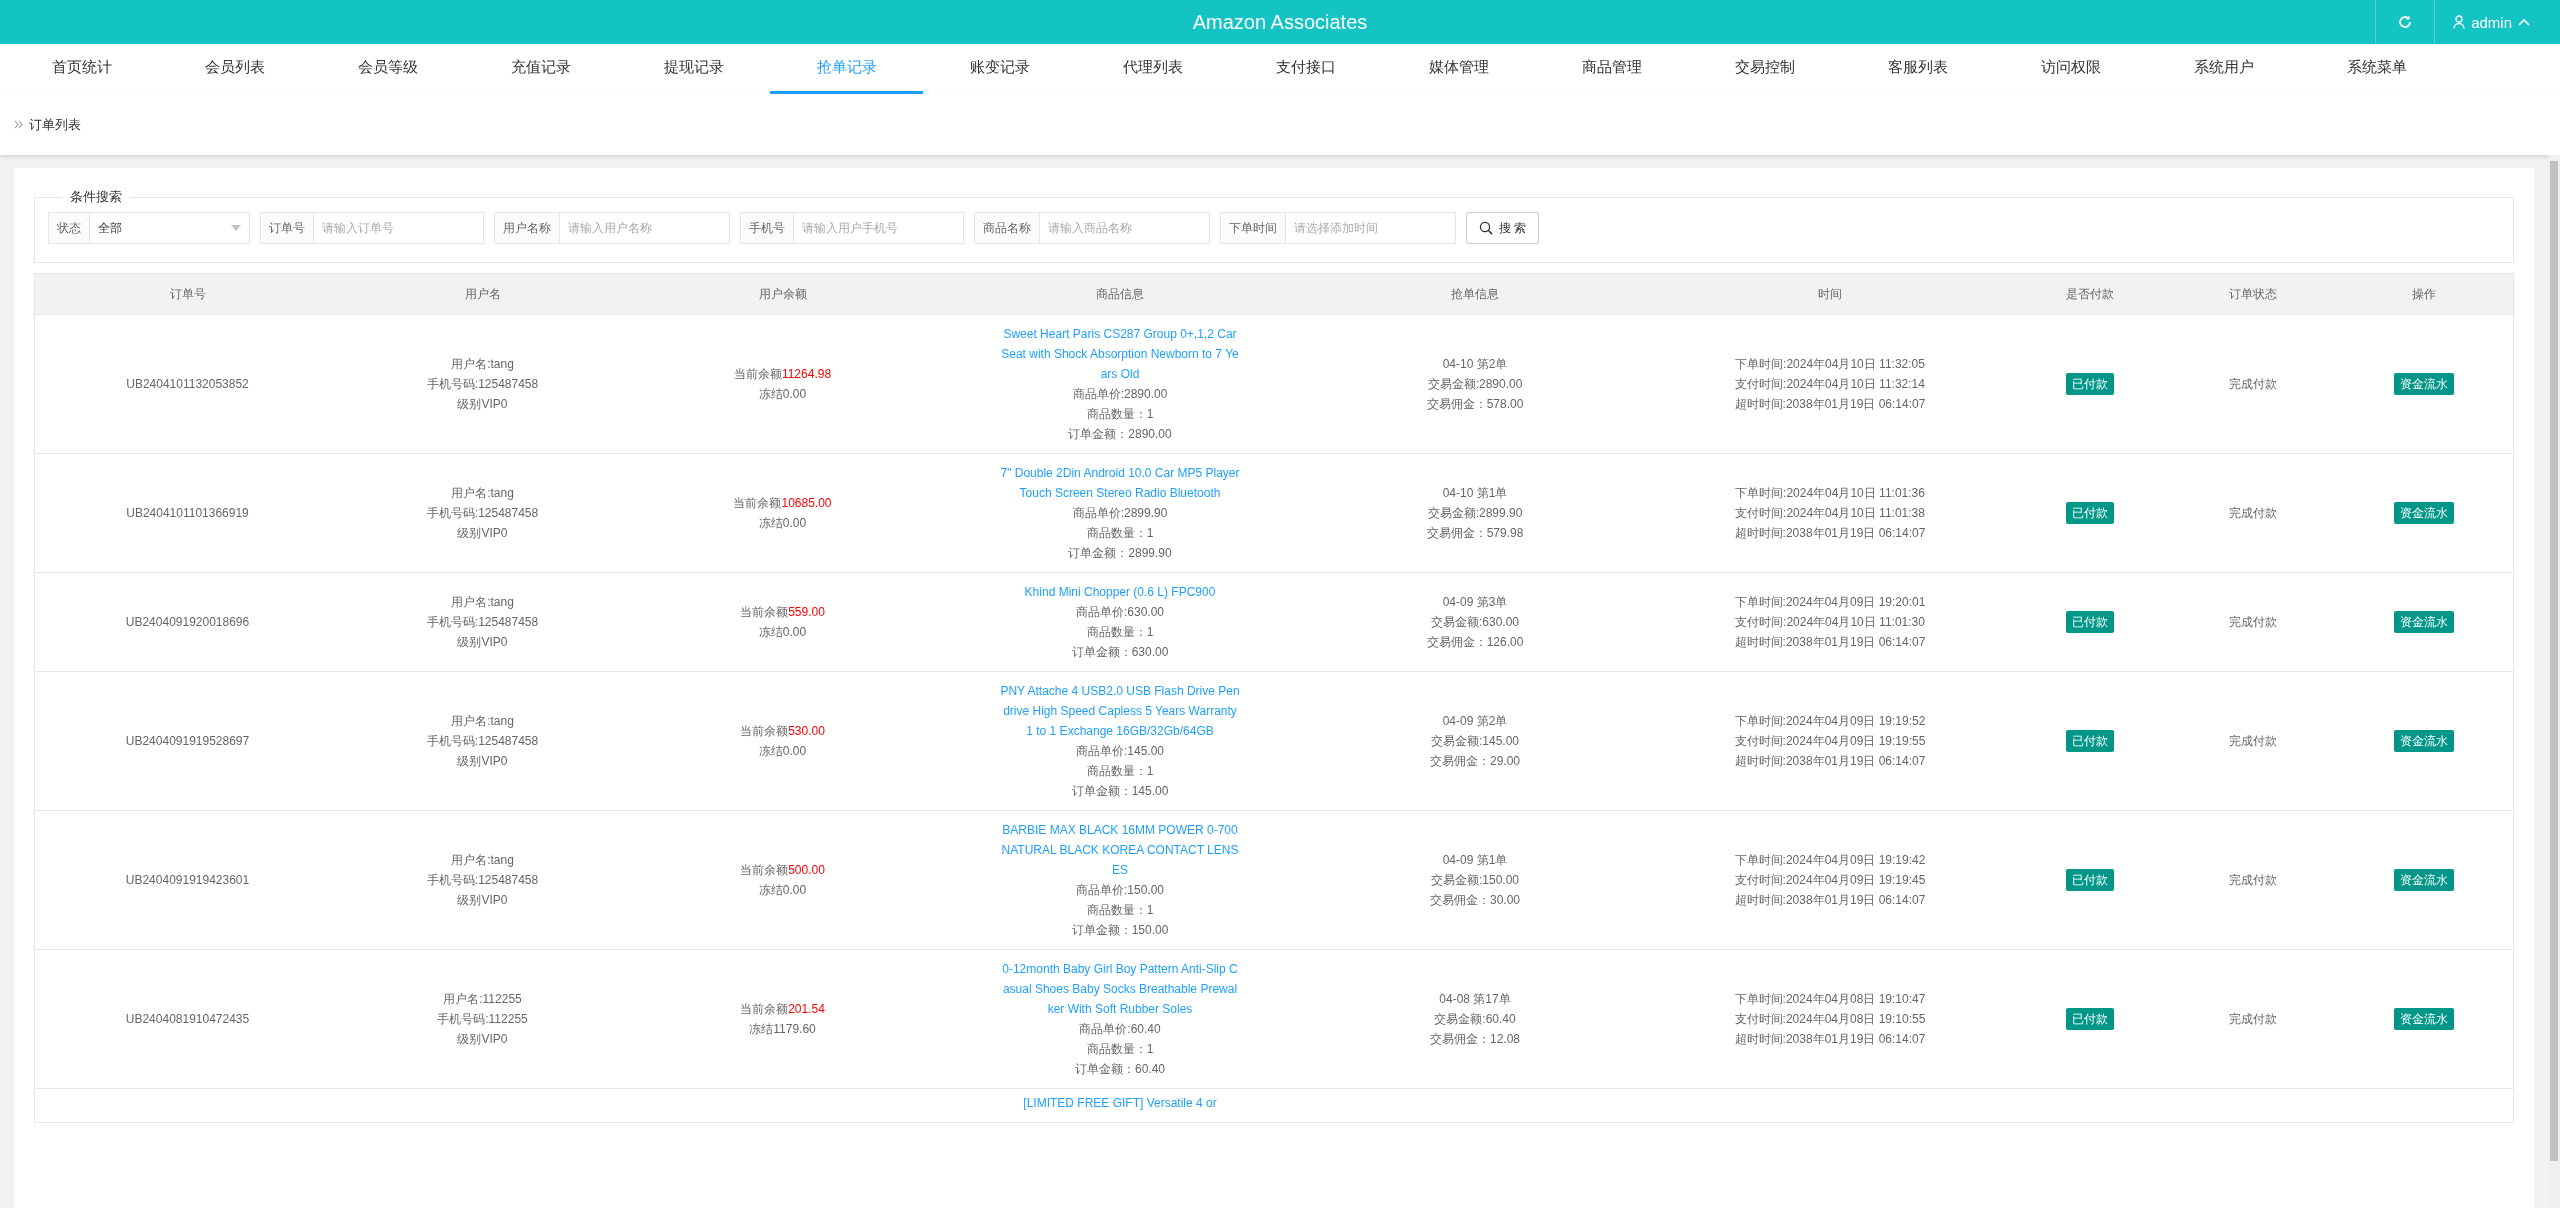 This screenshot has width=2560, height=1208. Describe the element at coordinates (234, 69) in the screenshot. I see `nav-tab: 会员列表` at that location.